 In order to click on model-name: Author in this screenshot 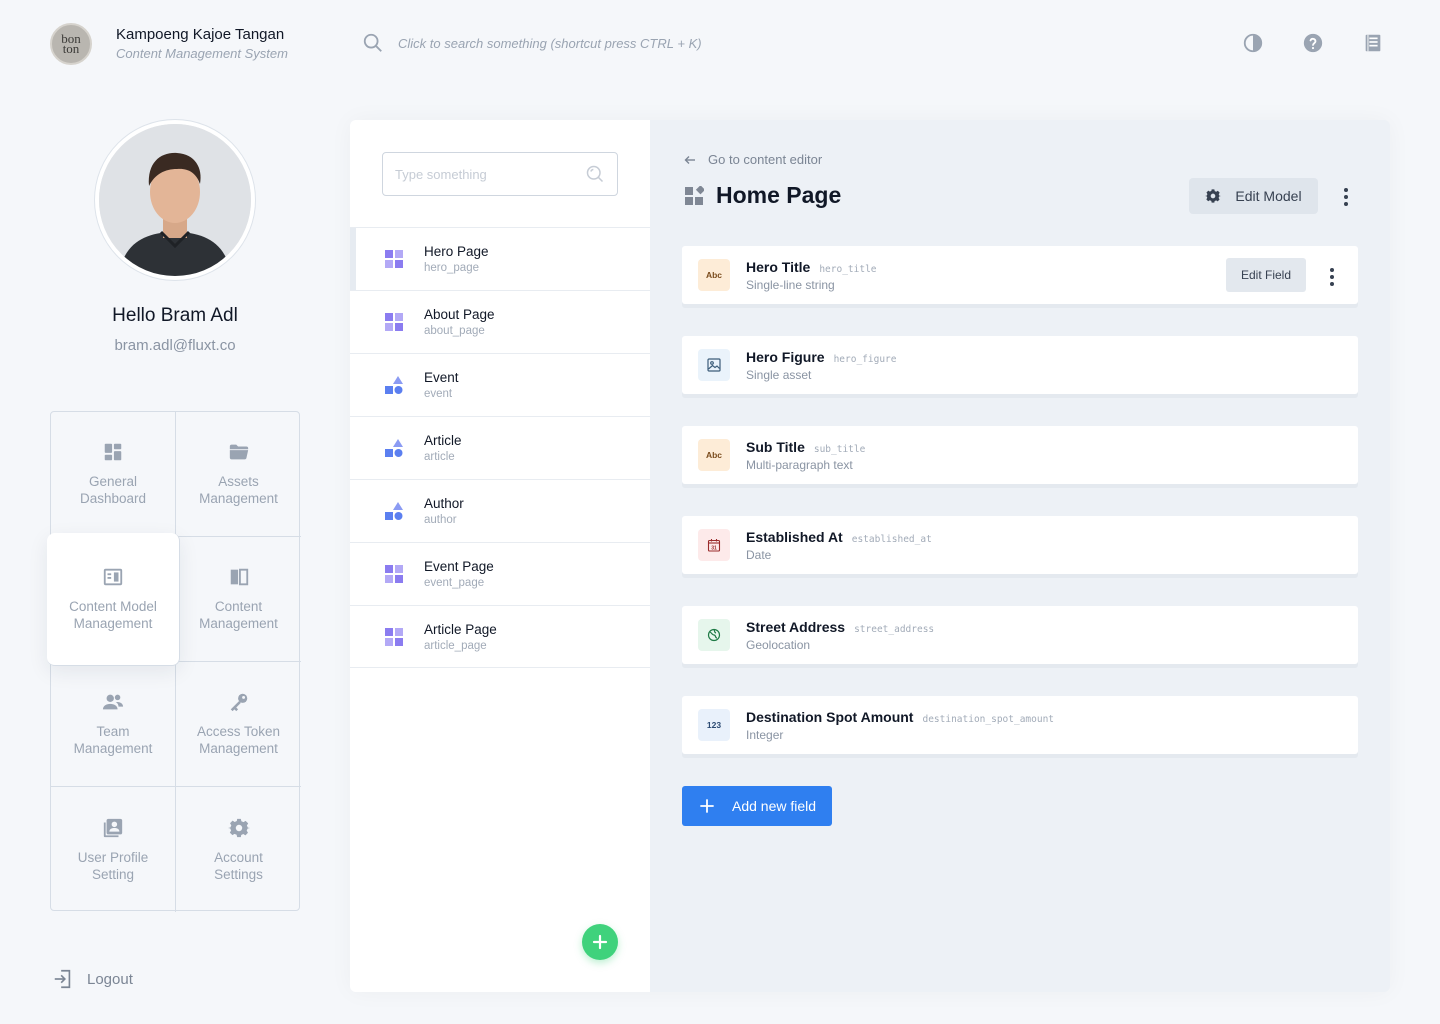, I will do `click(444, 503)`.